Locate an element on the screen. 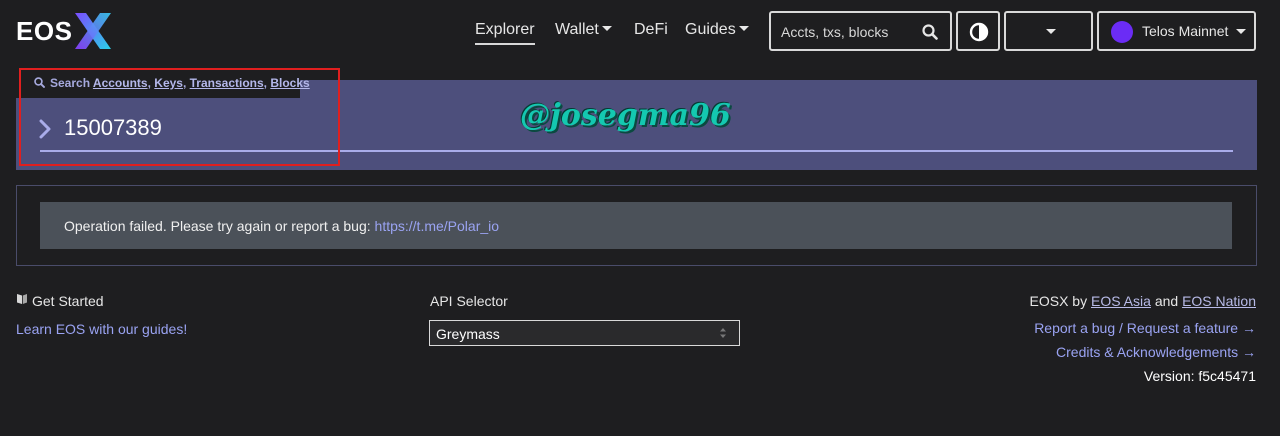  get-started-heading: Get Started is located at coordinates (60, 301).